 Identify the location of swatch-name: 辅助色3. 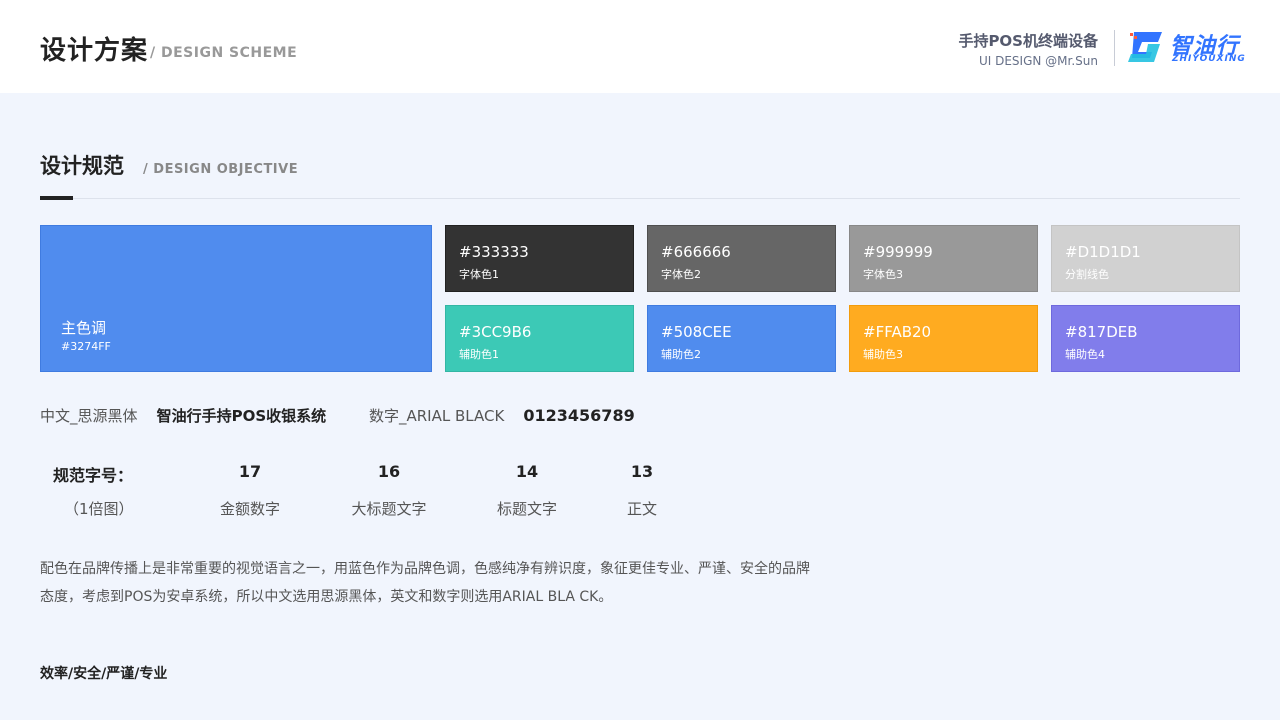
(883, 354).